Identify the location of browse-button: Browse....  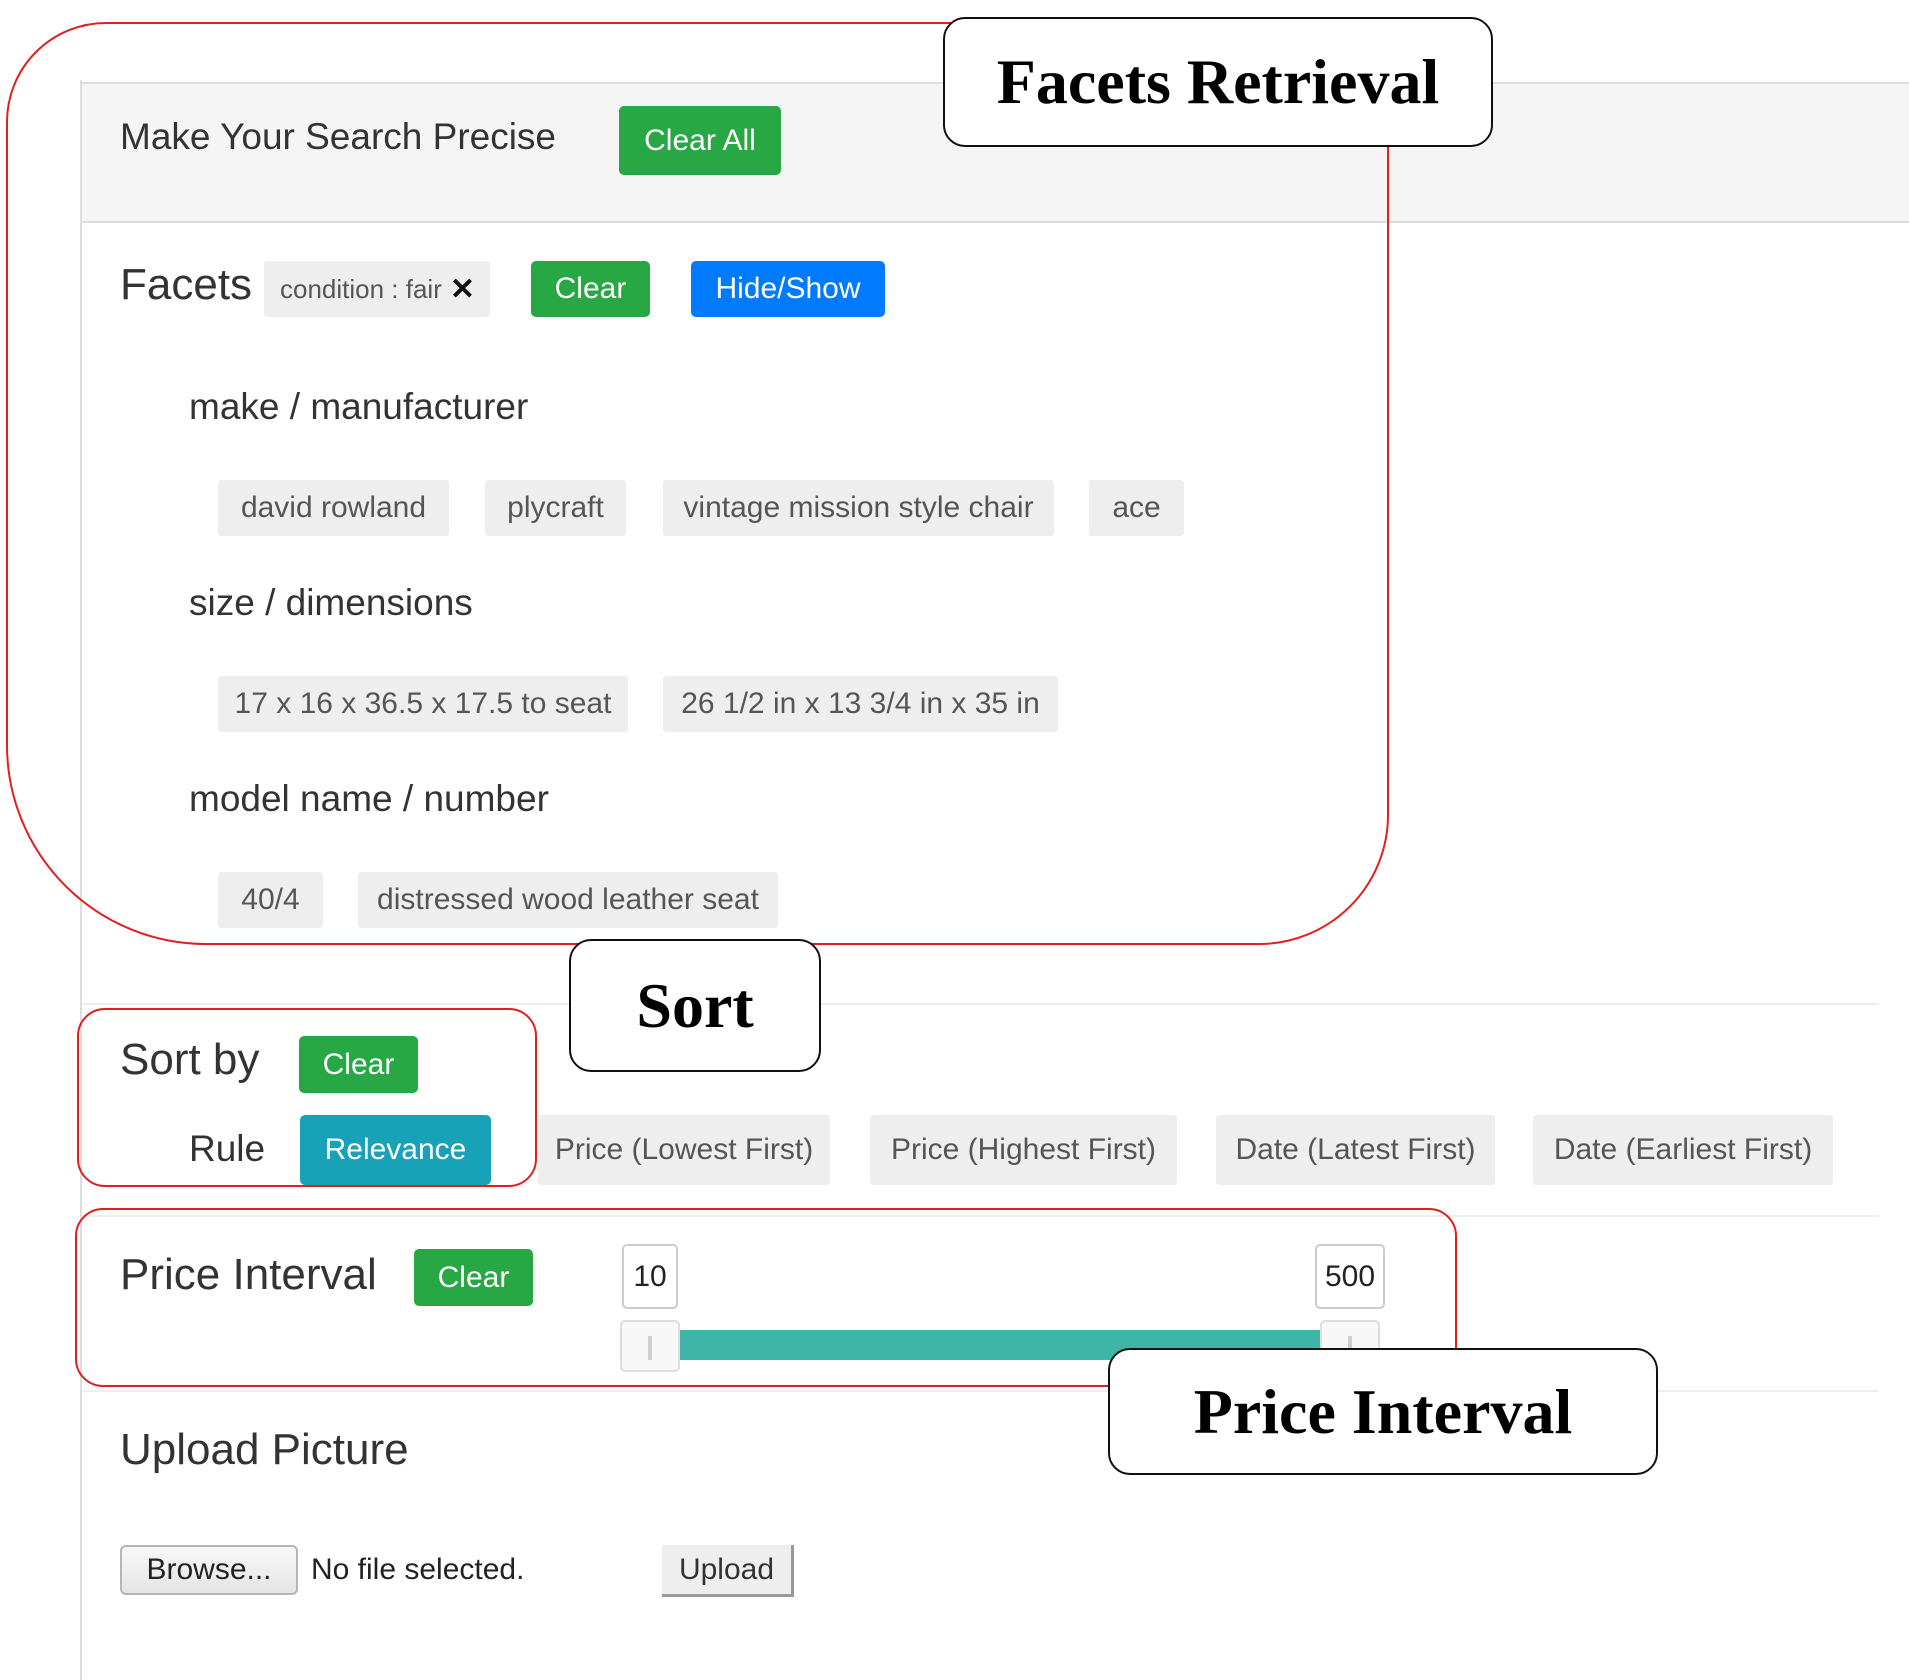
(209, 1570).